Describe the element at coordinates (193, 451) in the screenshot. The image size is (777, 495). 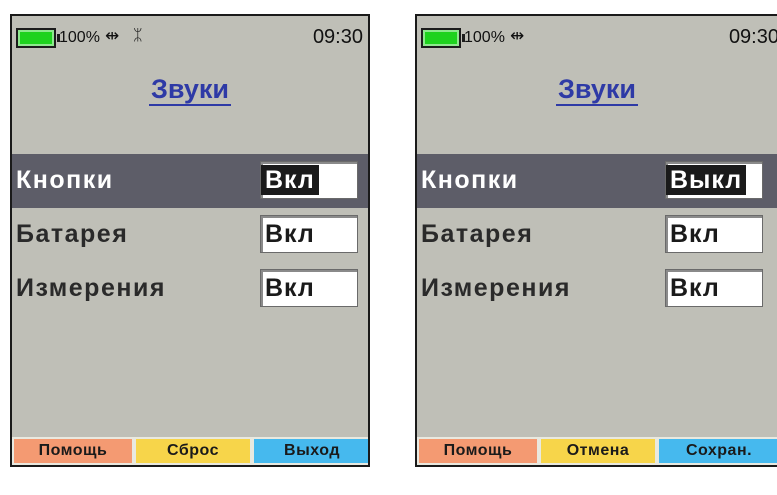
I see `reset-softkey: Сброс` at that location.